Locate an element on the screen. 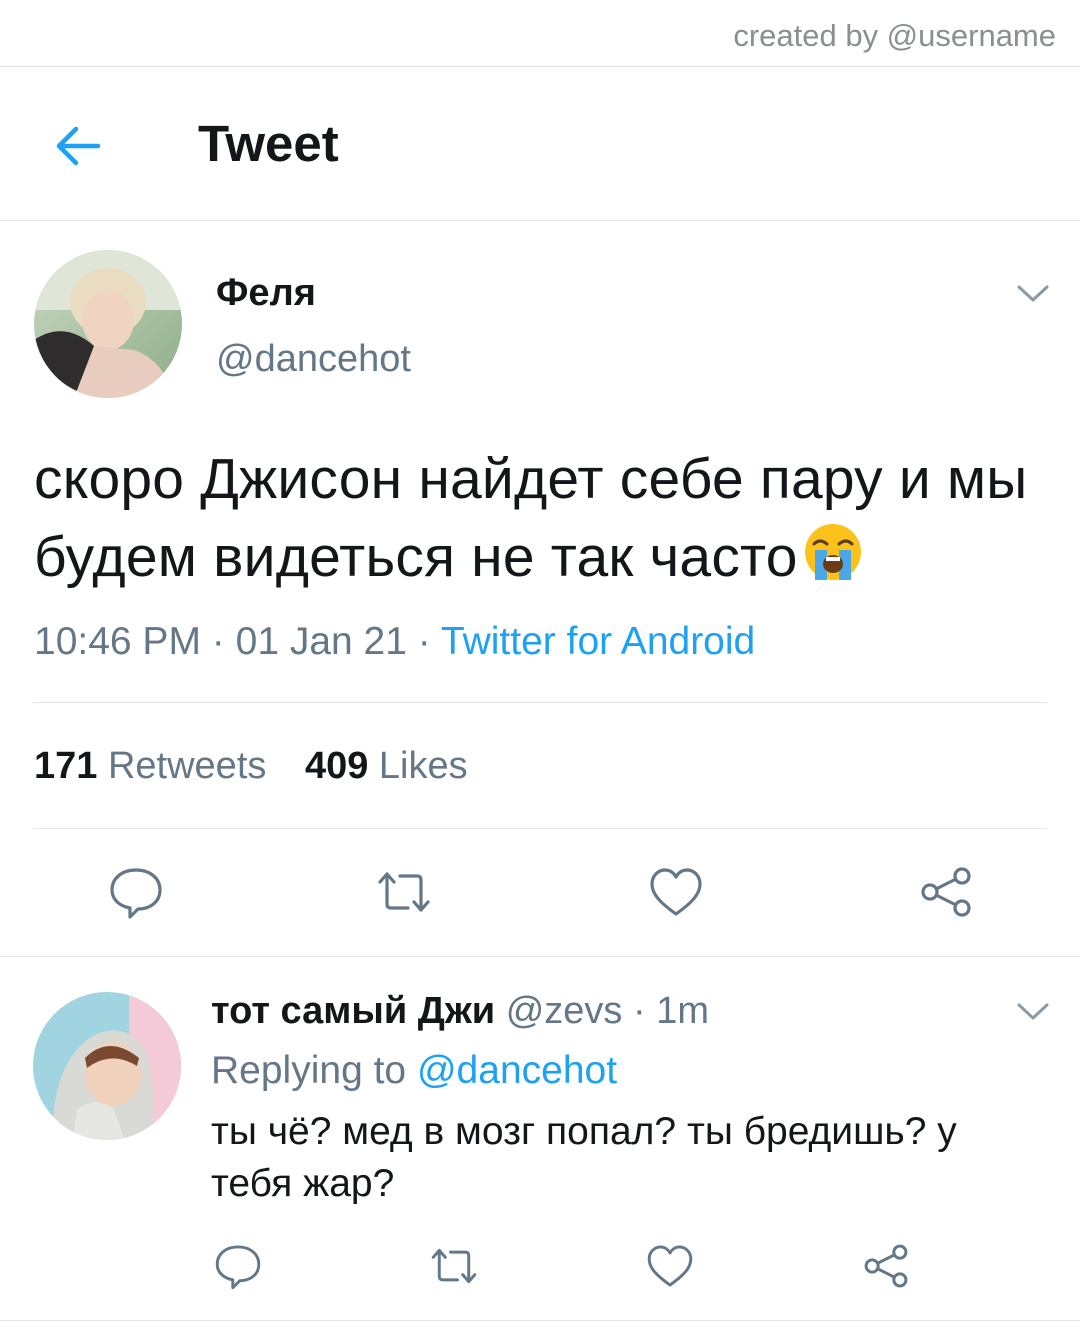 The image size is (1080, 1338). reply-reply-button is located at coordinates (238, 1266).